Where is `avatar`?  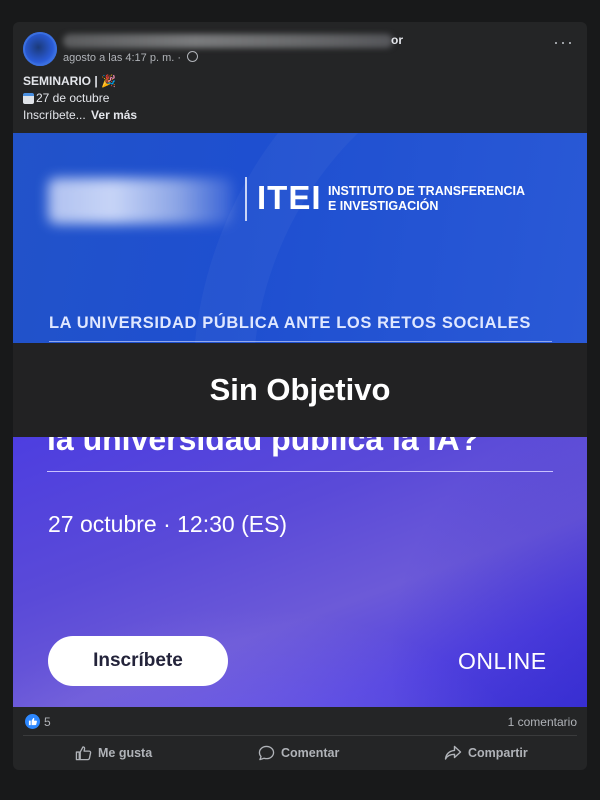
avatar is located at coordinates (40, 49).